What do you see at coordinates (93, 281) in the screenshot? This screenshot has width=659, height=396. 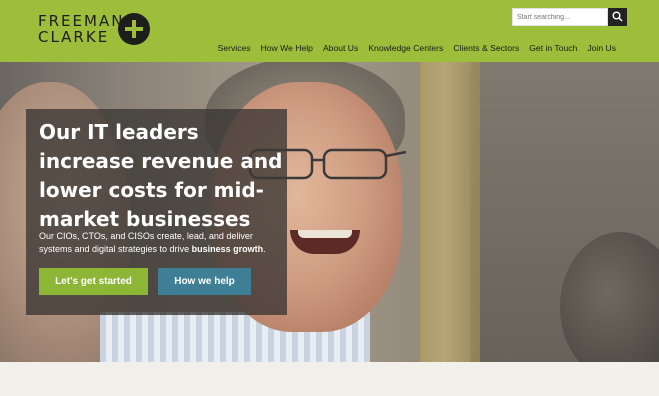 I see `lets-get-started-button: Let's get started` at bounding box center [93, 281].